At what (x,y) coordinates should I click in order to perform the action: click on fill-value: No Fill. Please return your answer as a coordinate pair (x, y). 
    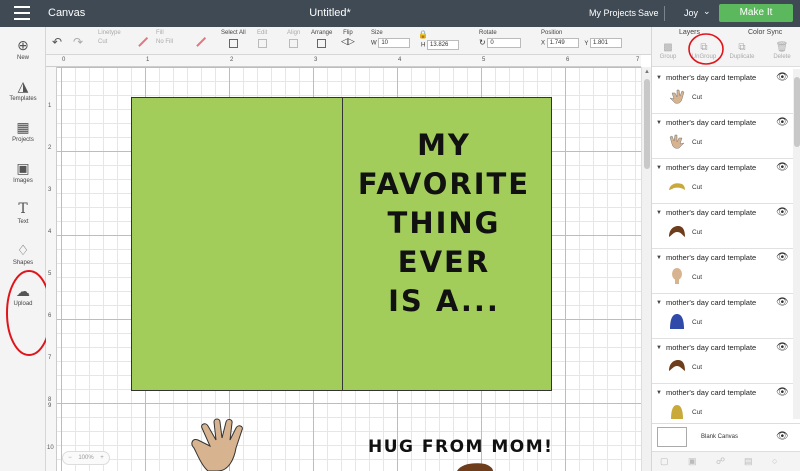
    Looking at the image, I should click on (165, 42).